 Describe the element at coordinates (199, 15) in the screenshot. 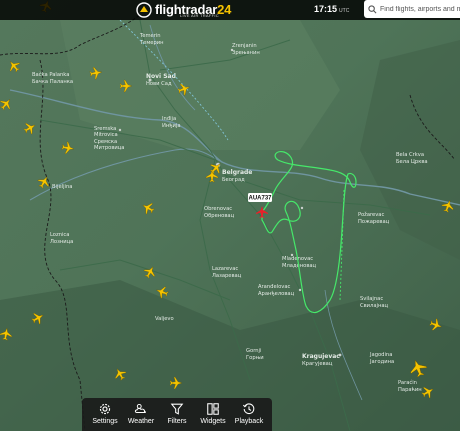

I see `brand-tagline: LIVE AIR TRAFFIC` at that location.